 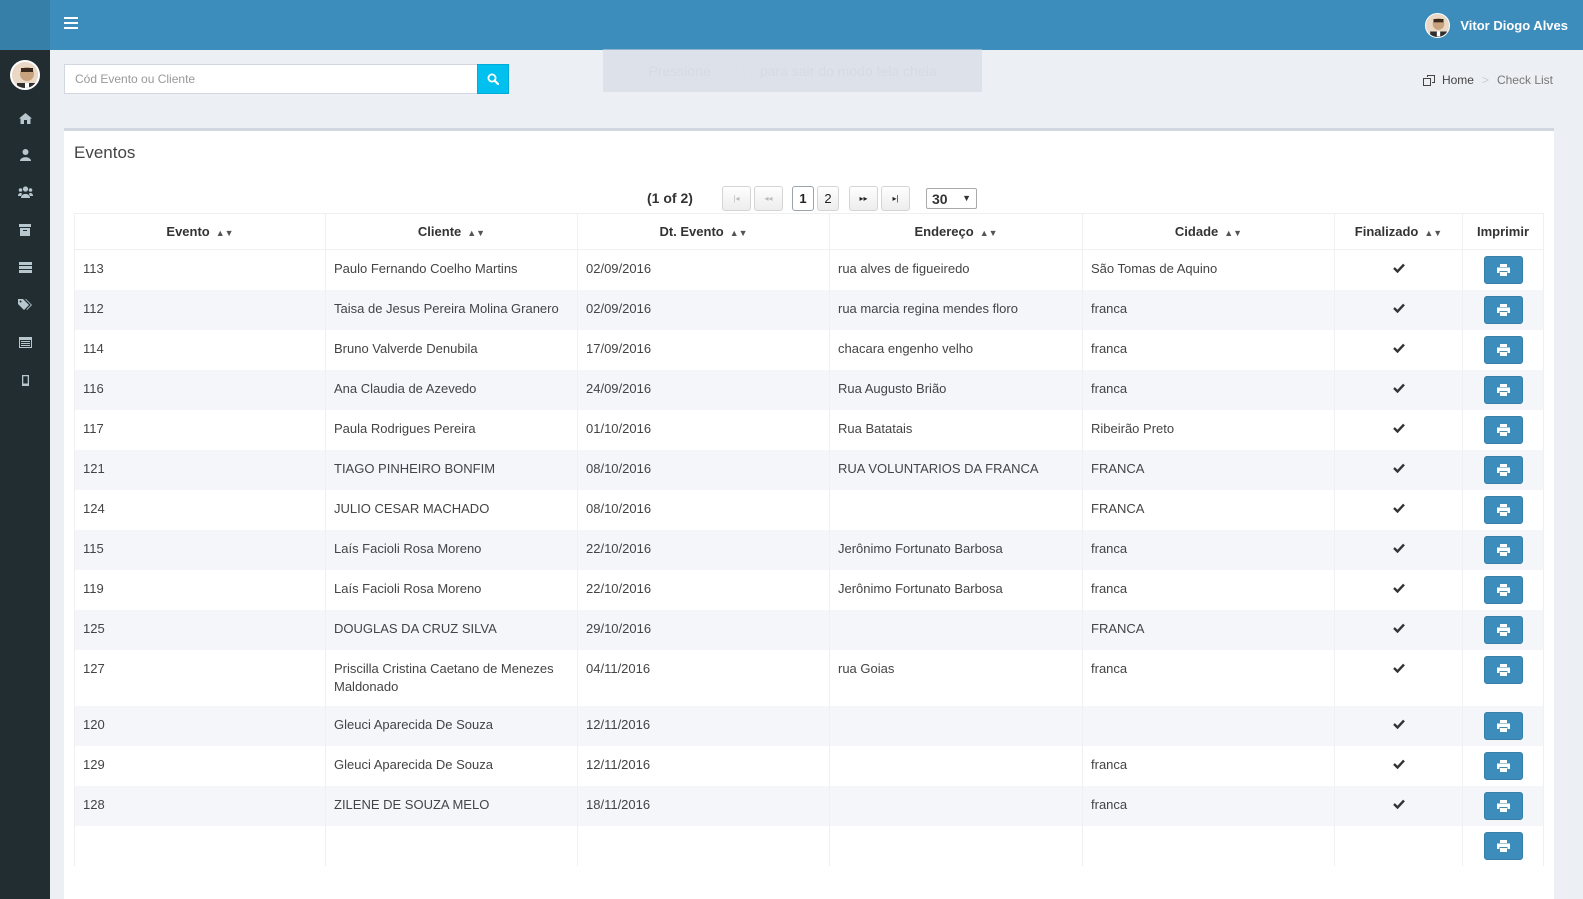 I want to click on table-row: 120 Gleuci Aparecida De Souza 12/11/2016, so click(x=809, y=726).